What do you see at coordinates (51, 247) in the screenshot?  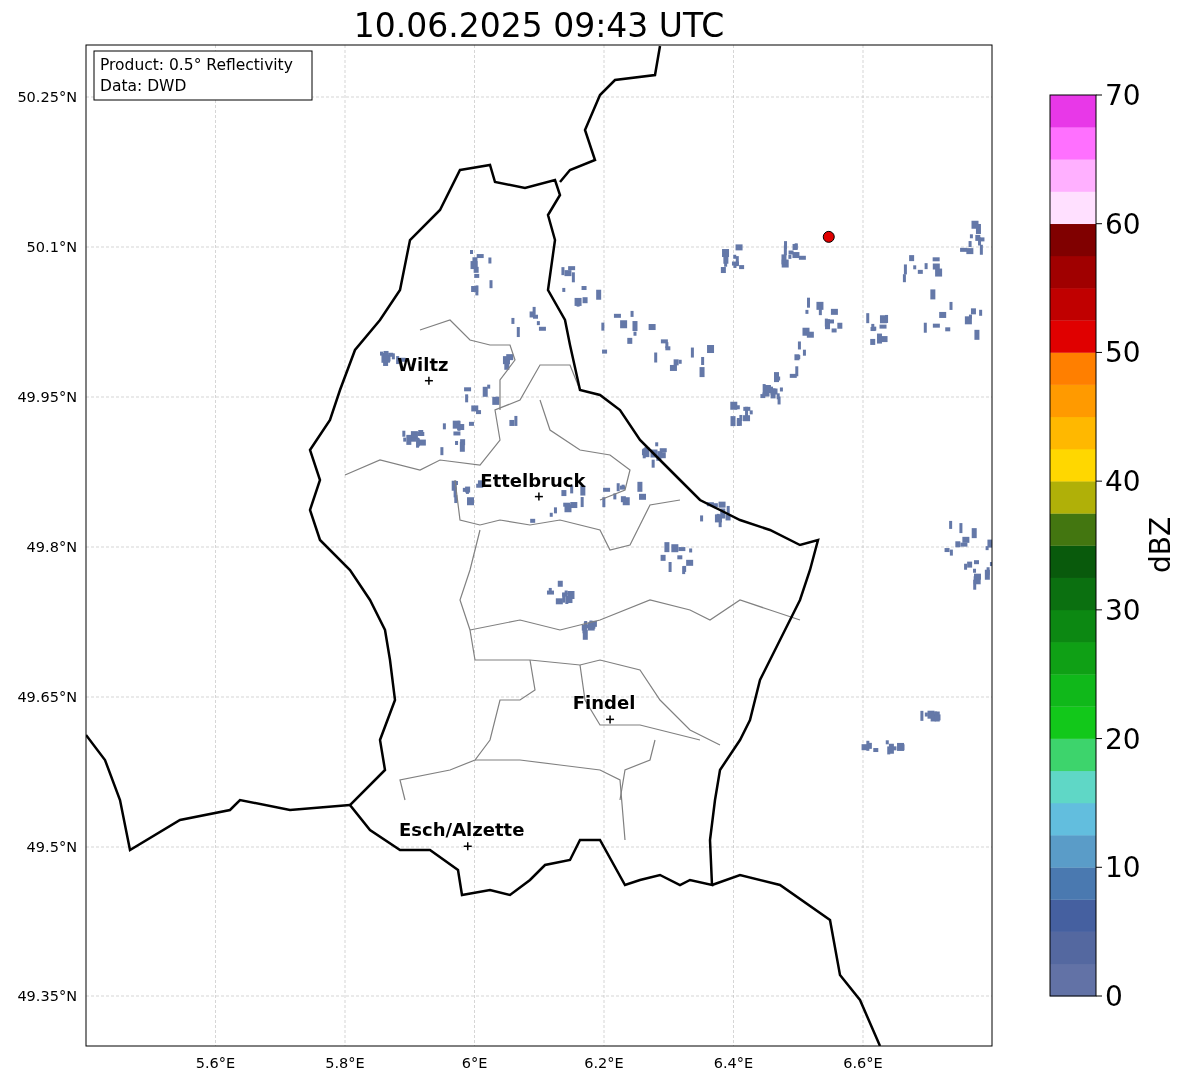 I see `latitude-label: 50.1°N` at bounding box center [51, 247].